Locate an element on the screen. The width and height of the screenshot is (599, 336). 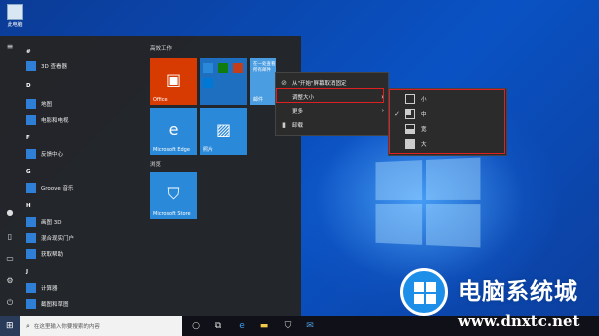
store-icon: ⛉ is located at coordinates (173, 193).